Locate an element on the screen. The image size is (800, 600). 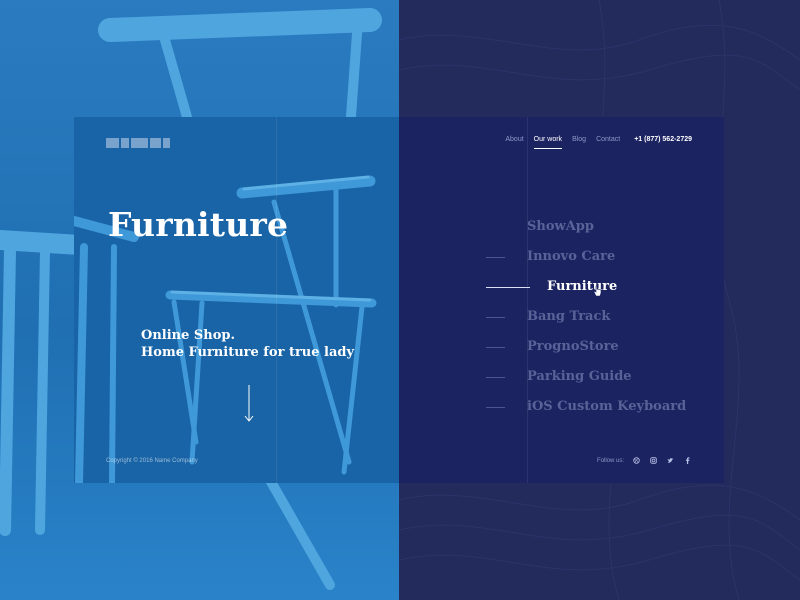
work-item-label: iOS Custom Keyboard is located at coordinates (607, 406).